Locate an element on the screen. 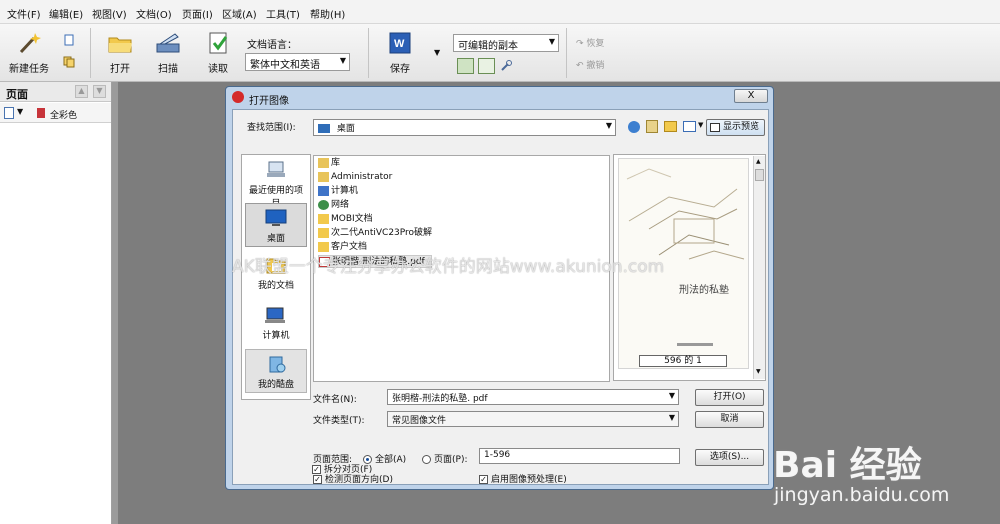  undo-button: ↶ 撤销 is located at coordinates (590, 64).